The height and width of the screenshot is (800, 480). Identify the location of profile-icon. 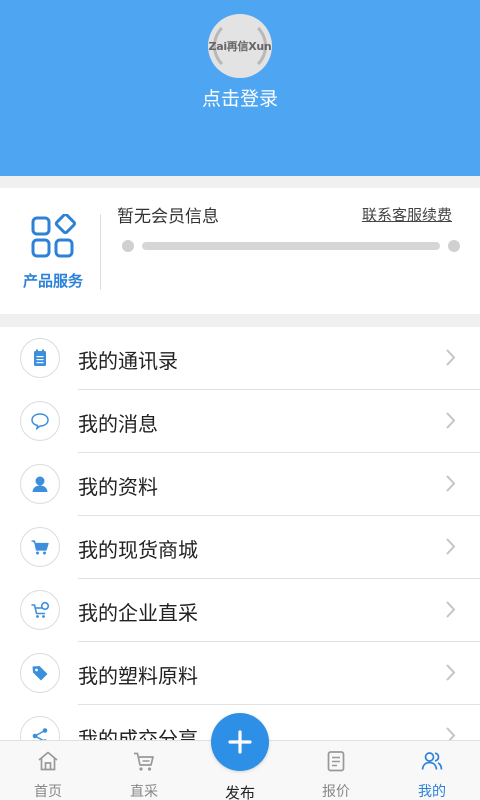
(40, 484).